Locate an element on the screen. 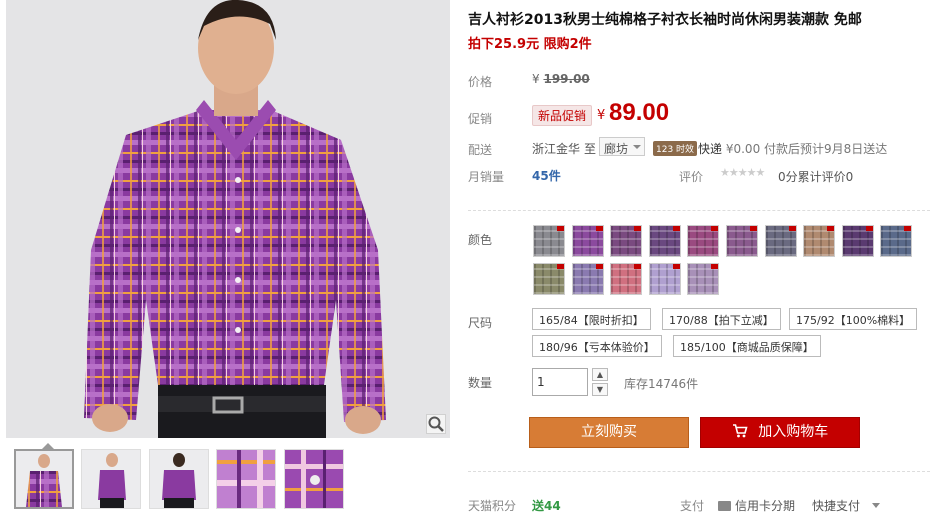 This screenshot has width=930, height=516. color-swatch-plaid-shirt-plum is located at coordinates (742, 241).